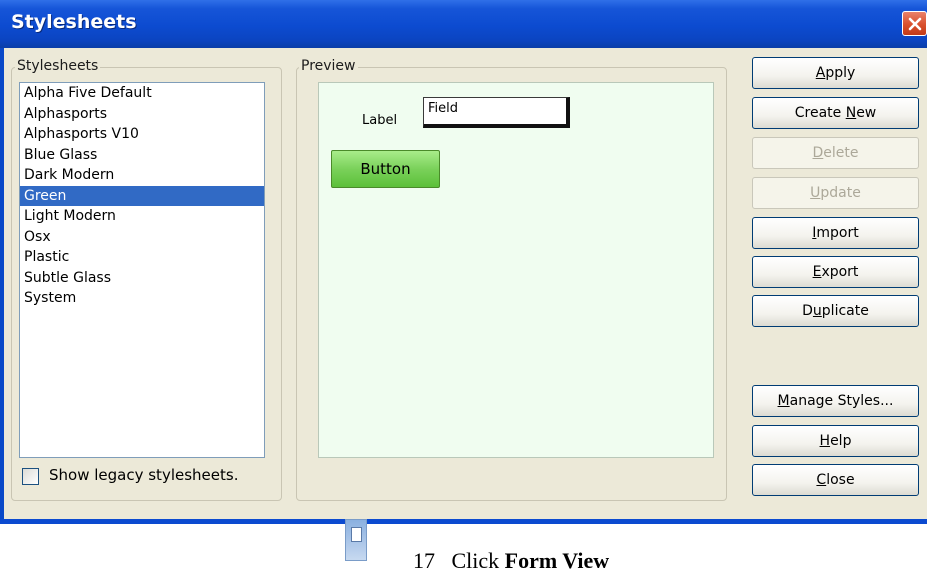 This screenshot has height=574, width=927. What do you see at coordinates (142, 175) in the screenshot?
I see `list-item: Dark Modern` at bounding box center [142, 175].